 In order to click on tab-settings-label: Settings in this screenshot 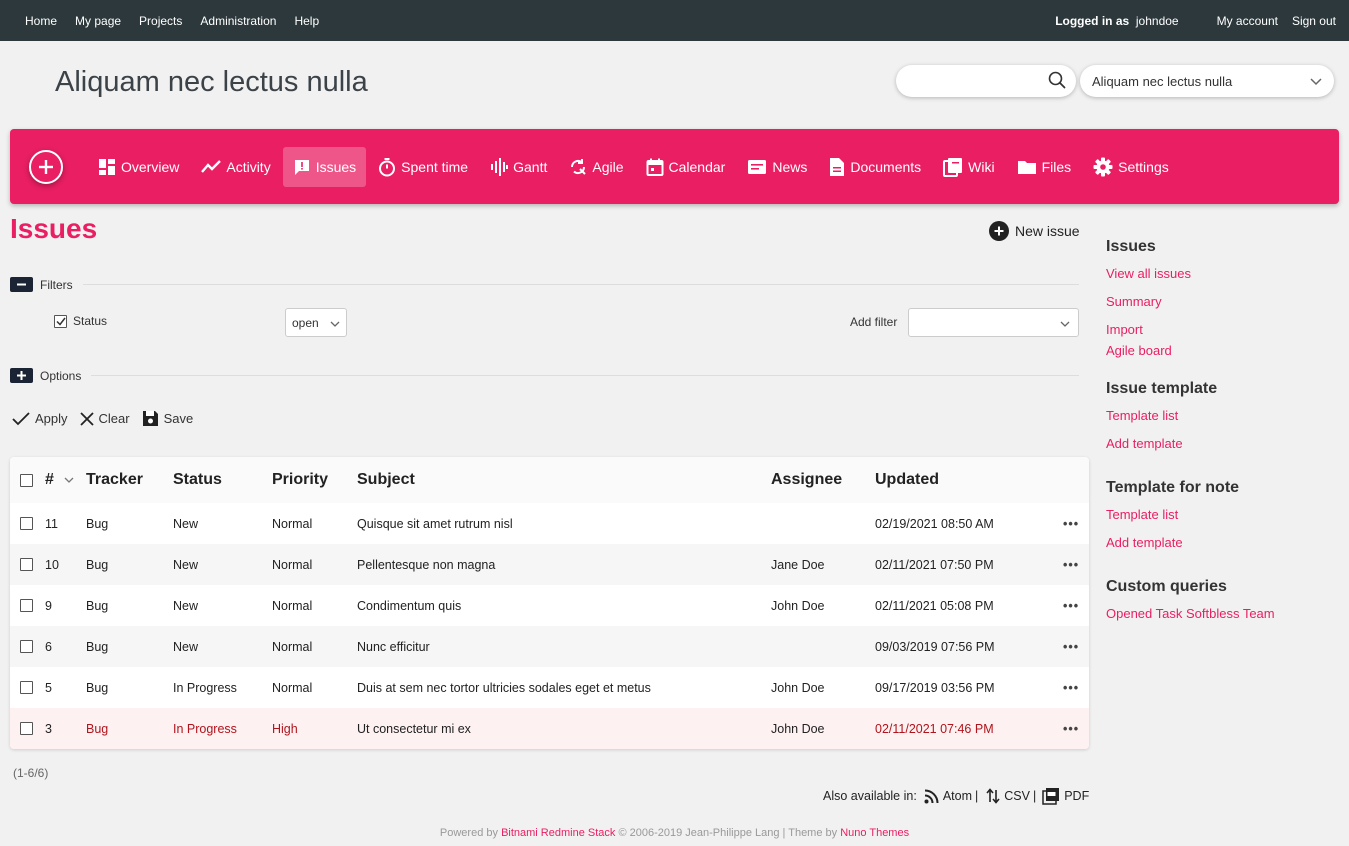, I will do `click(1143, 166)`.